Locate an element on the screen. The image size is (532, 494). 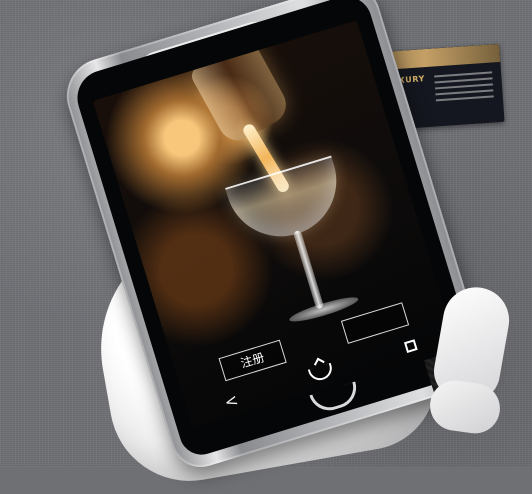
home-icon is located at coordinates (321, 373).